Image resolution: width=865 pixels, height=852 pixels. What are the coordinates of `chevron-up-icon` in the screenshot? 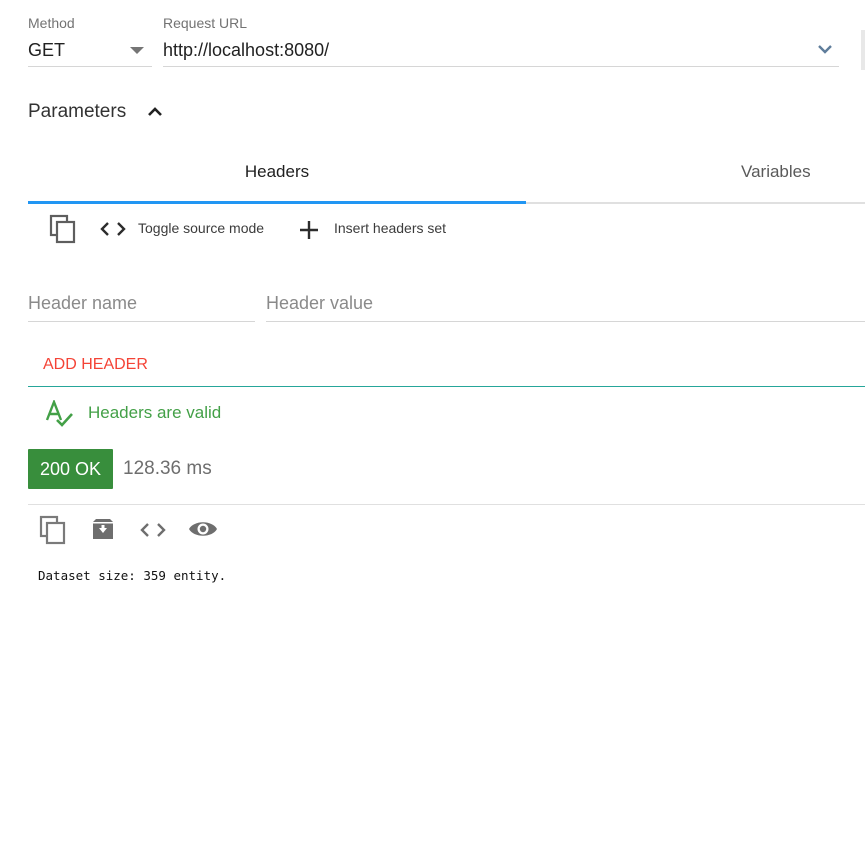 It's located at (155, 111).